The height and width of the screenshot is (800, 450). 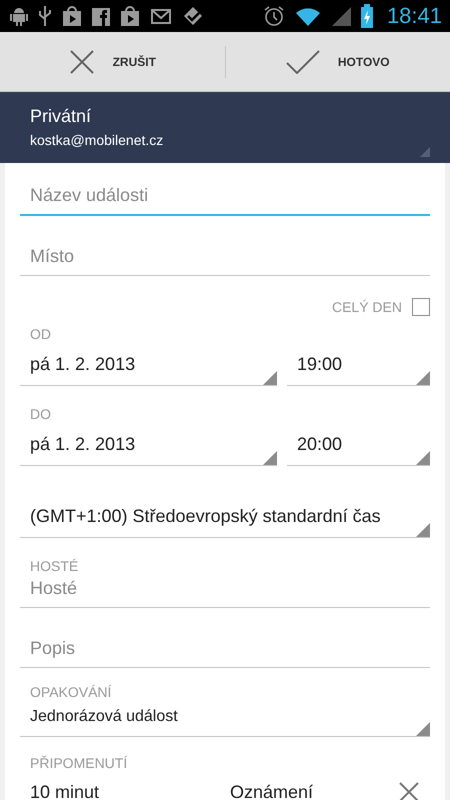 What do you see at coordinates (40, 414) in the screenshot?
I see `to-label: DO` at bounding box center [40, 414].